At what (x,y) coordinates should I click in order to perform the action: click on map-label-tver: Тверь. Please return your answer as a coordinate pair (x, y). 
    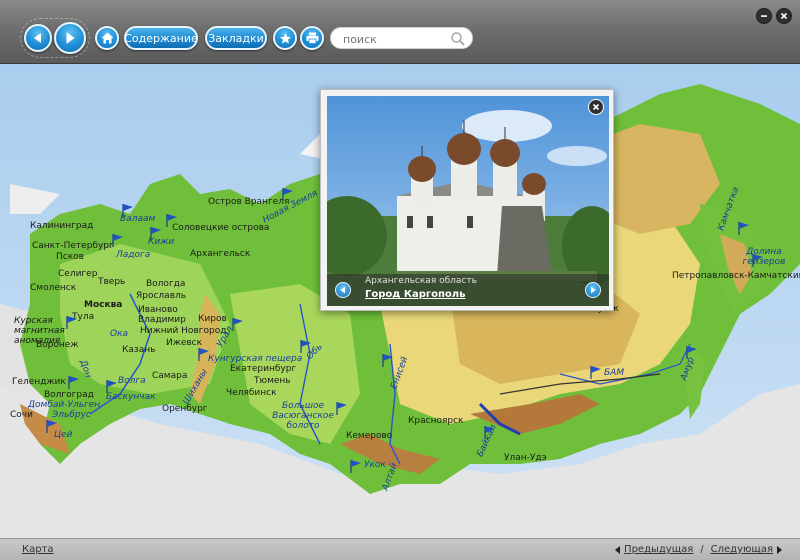
    Looking at the image, I should click on (111, 282).